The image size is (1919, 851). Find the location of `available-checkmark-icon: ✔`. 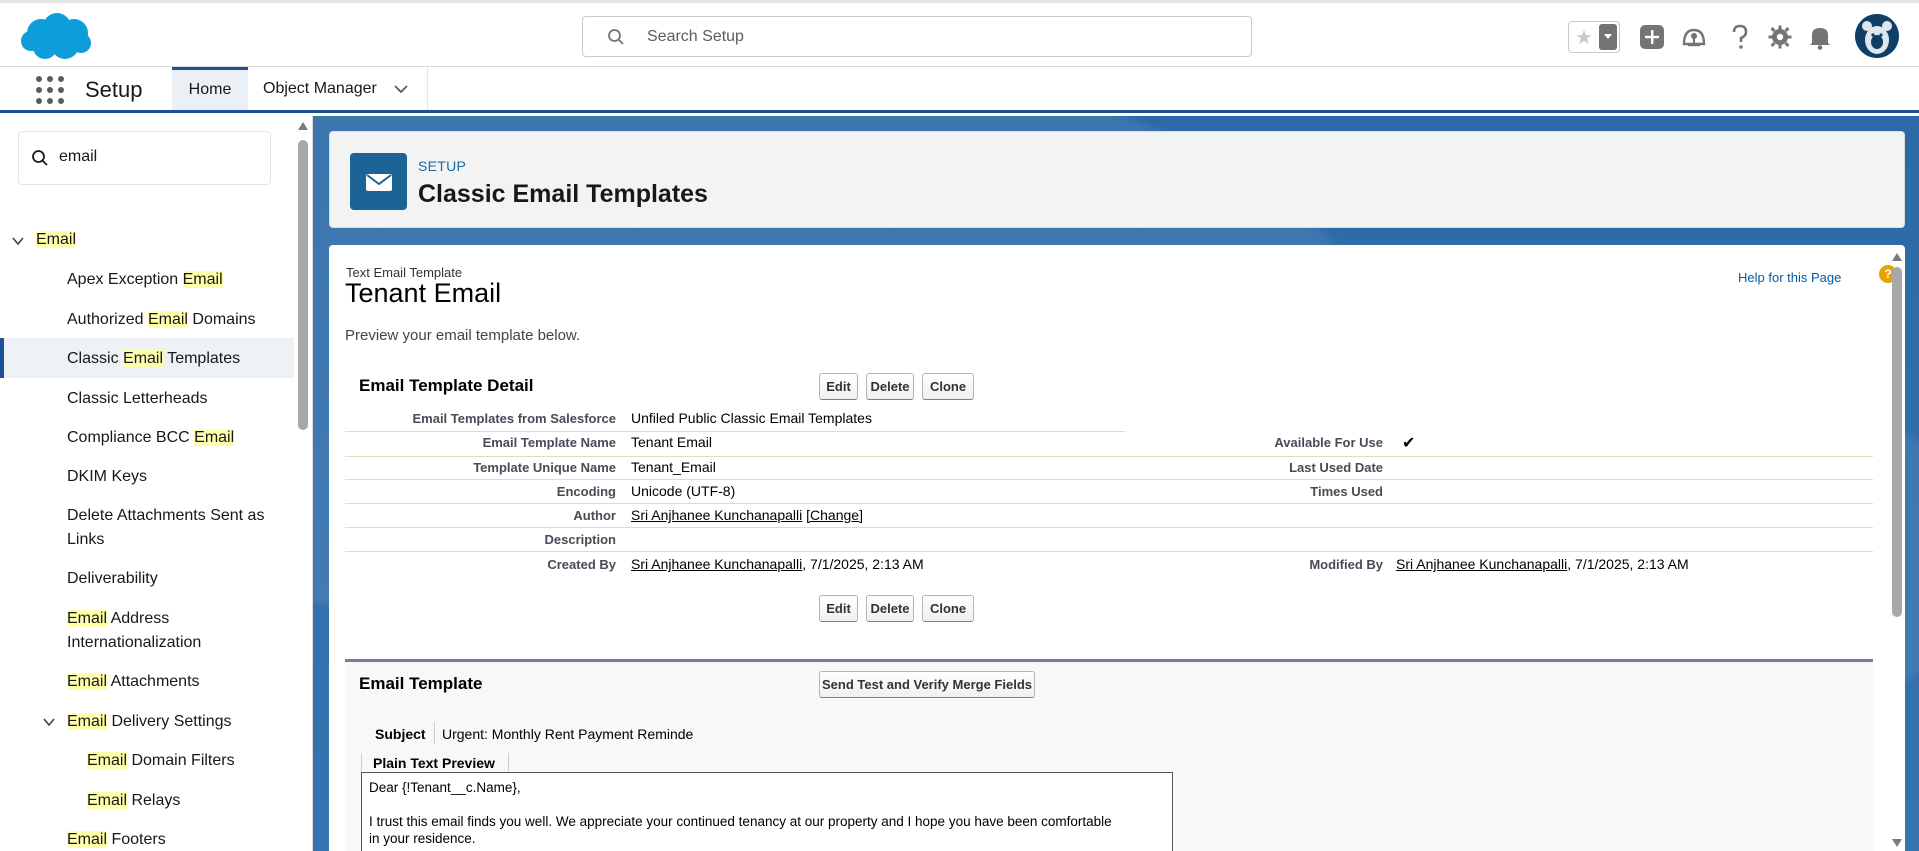

available-checkmark-icon: ✔ is located at coordinates (1409, 443).